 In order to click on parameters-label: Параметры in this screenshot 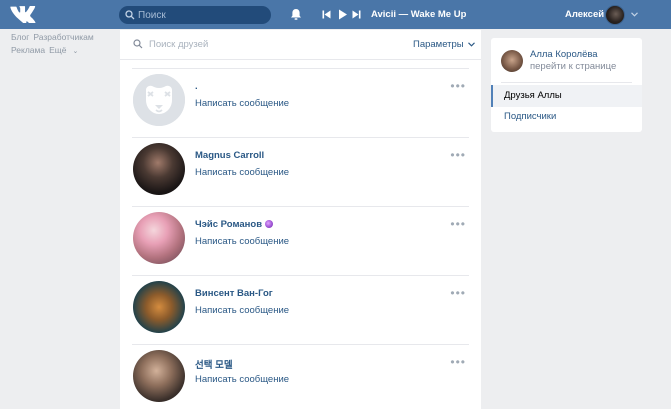, I will do `click(438, 44)`.